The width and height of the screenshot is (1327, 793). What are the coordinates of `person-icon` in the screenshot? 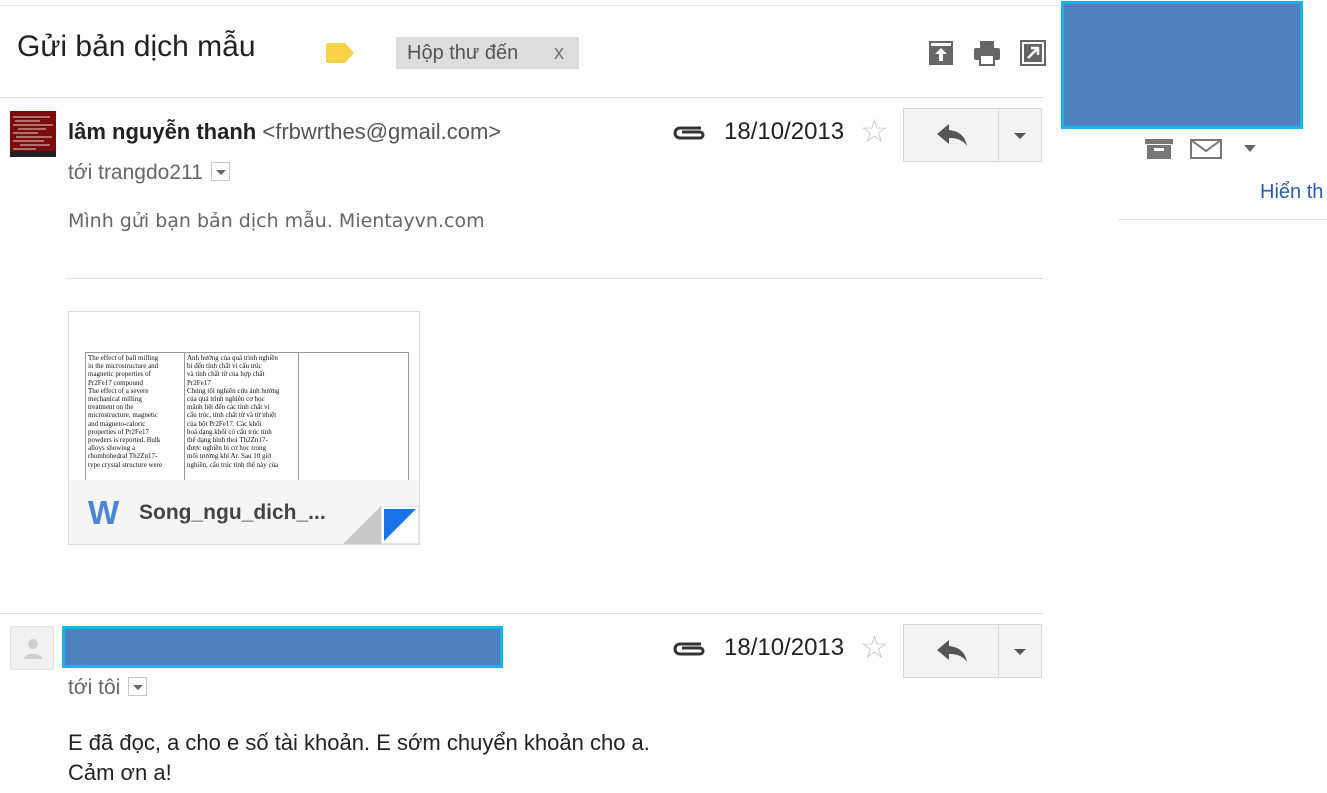 It's located at (33, 649).